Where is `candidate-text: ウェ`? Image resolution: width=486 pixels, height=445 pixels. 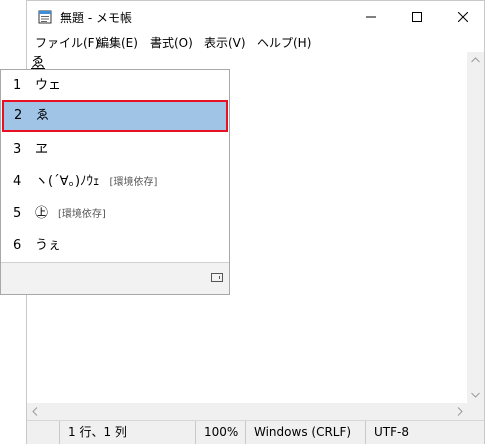
candidate-text: ウェ is located at coordinates (48, 85).